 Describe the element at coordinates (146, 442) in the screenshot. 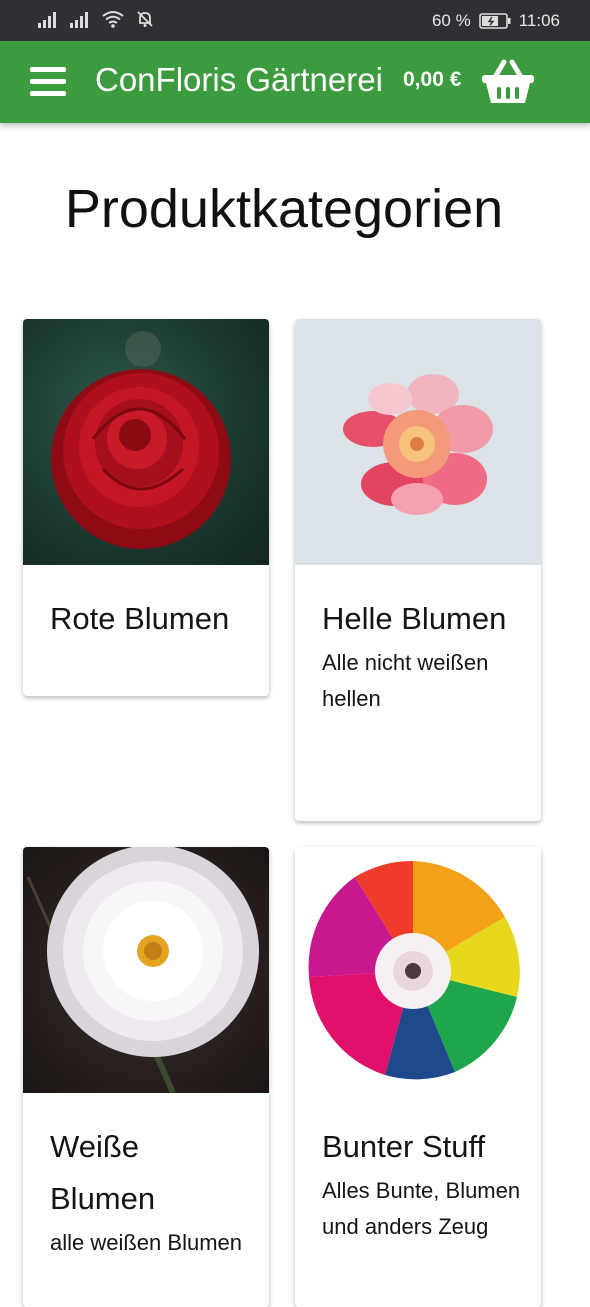

I see `red-rose-image` at that location.